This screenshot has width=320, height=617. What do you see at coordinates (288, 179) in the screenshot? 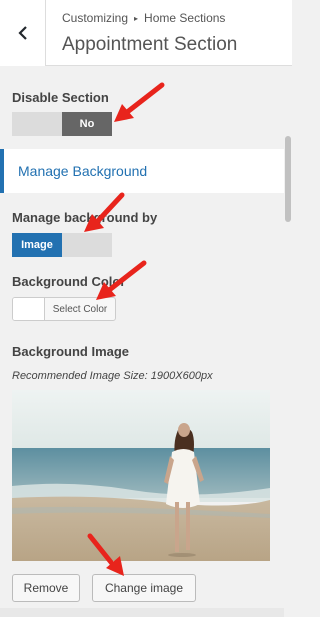
I see `scrollbar-thumb` at bounding box center [288, 179].